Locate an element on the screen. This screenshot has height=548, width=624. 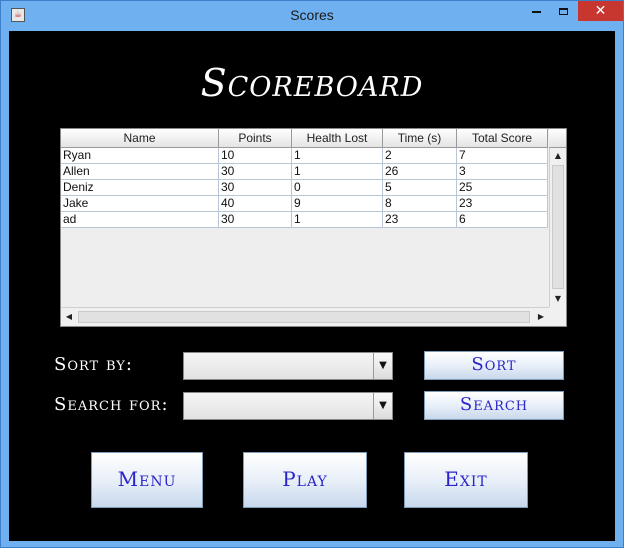
search-button: Search is located at coordinates (494, 405).